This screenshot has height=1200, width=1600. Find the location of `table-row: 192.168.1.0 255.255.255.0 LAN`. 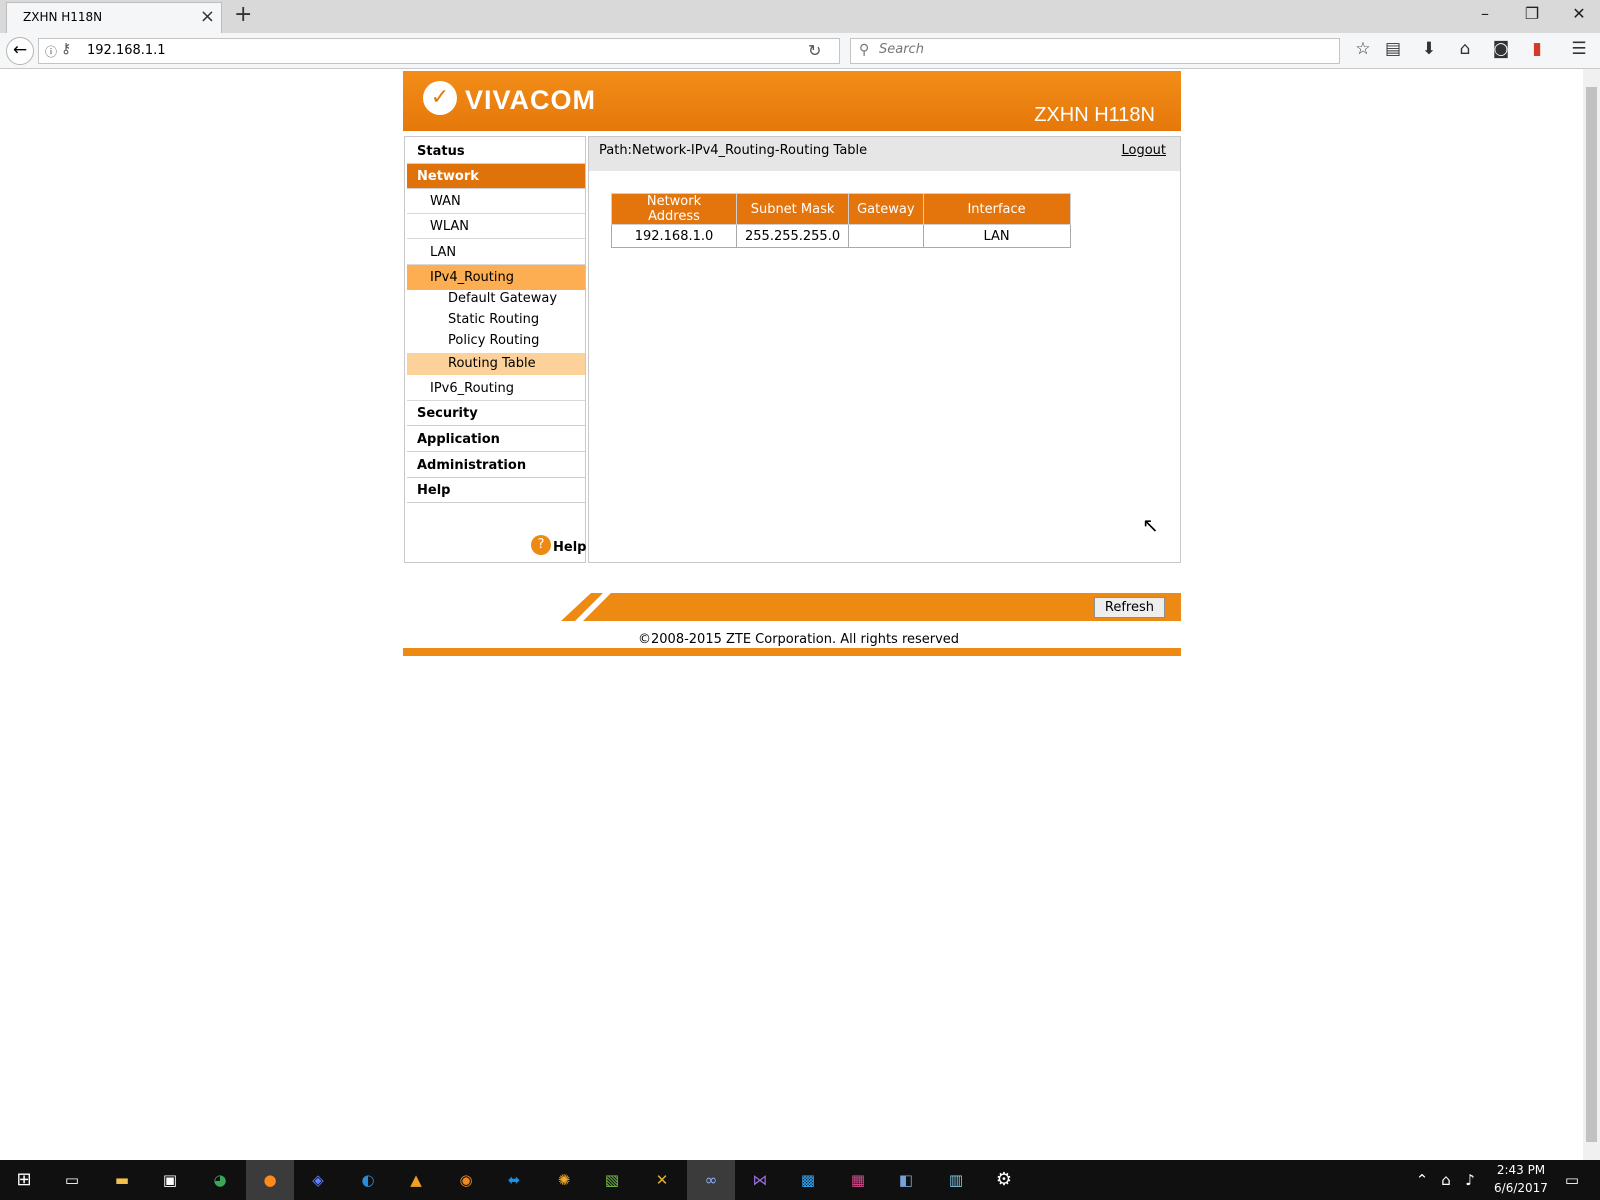

table-row: 192.168.1.0 255.255.255.0 LAN is located at coordinates (841, 236).